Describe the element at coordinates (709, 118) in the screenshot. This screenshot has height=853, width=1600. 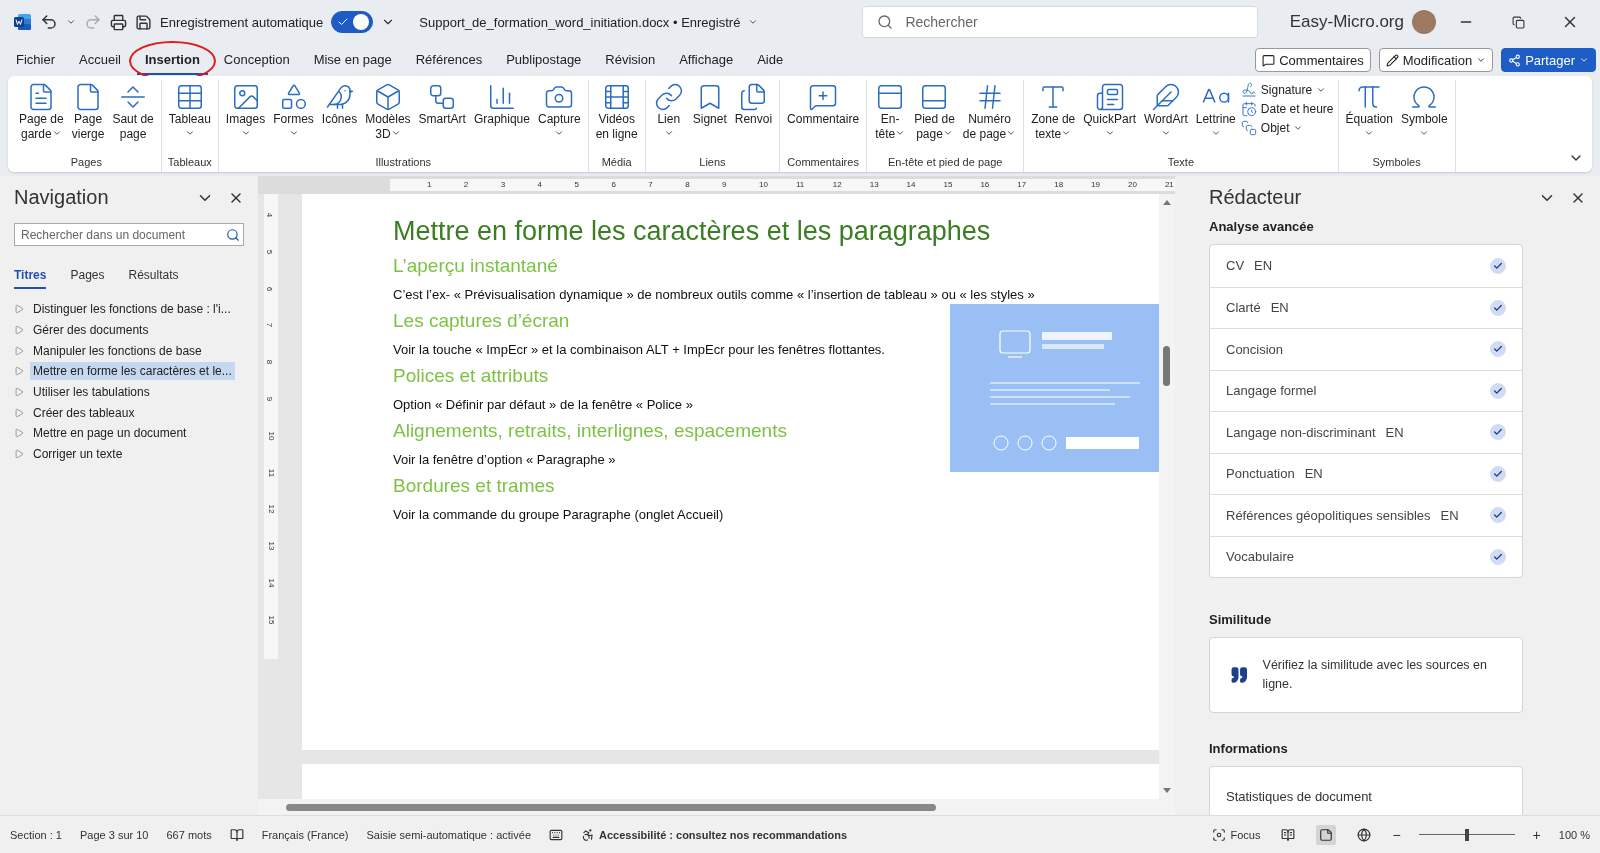
I see `ribbon-button: Signet` at that location.